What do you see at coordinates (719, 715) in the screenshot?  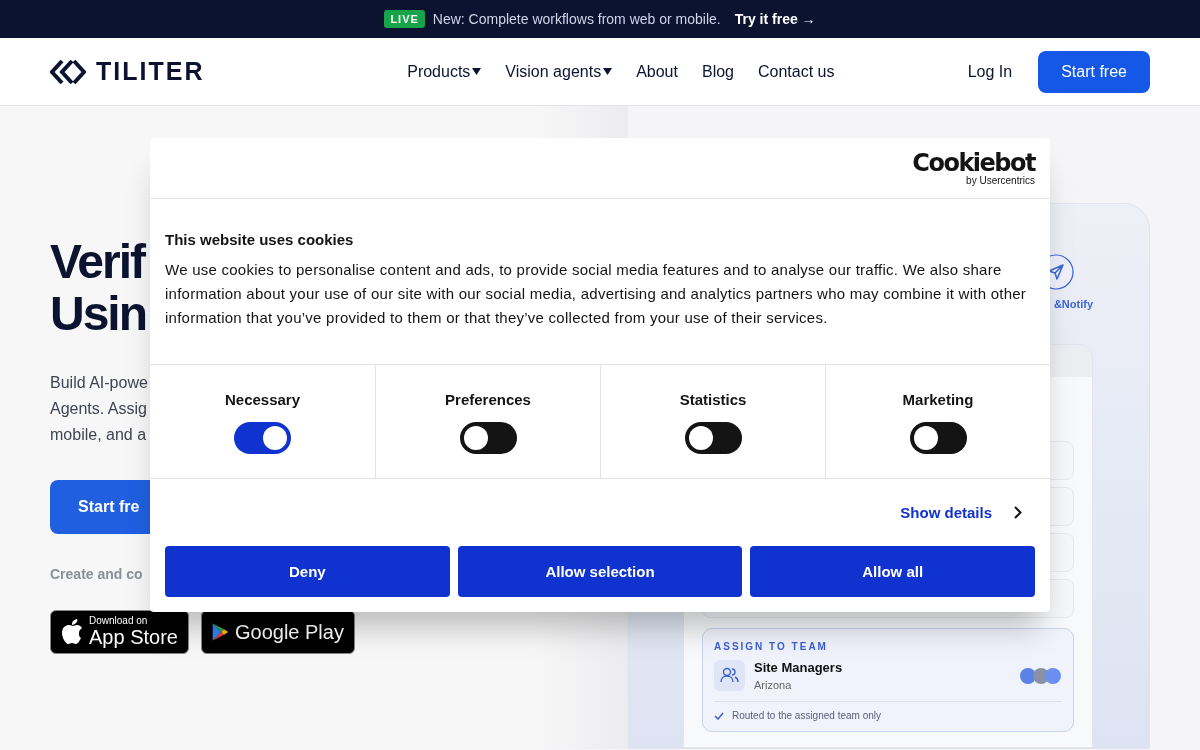 I see `check-icon` at bounding box center [719, 715].